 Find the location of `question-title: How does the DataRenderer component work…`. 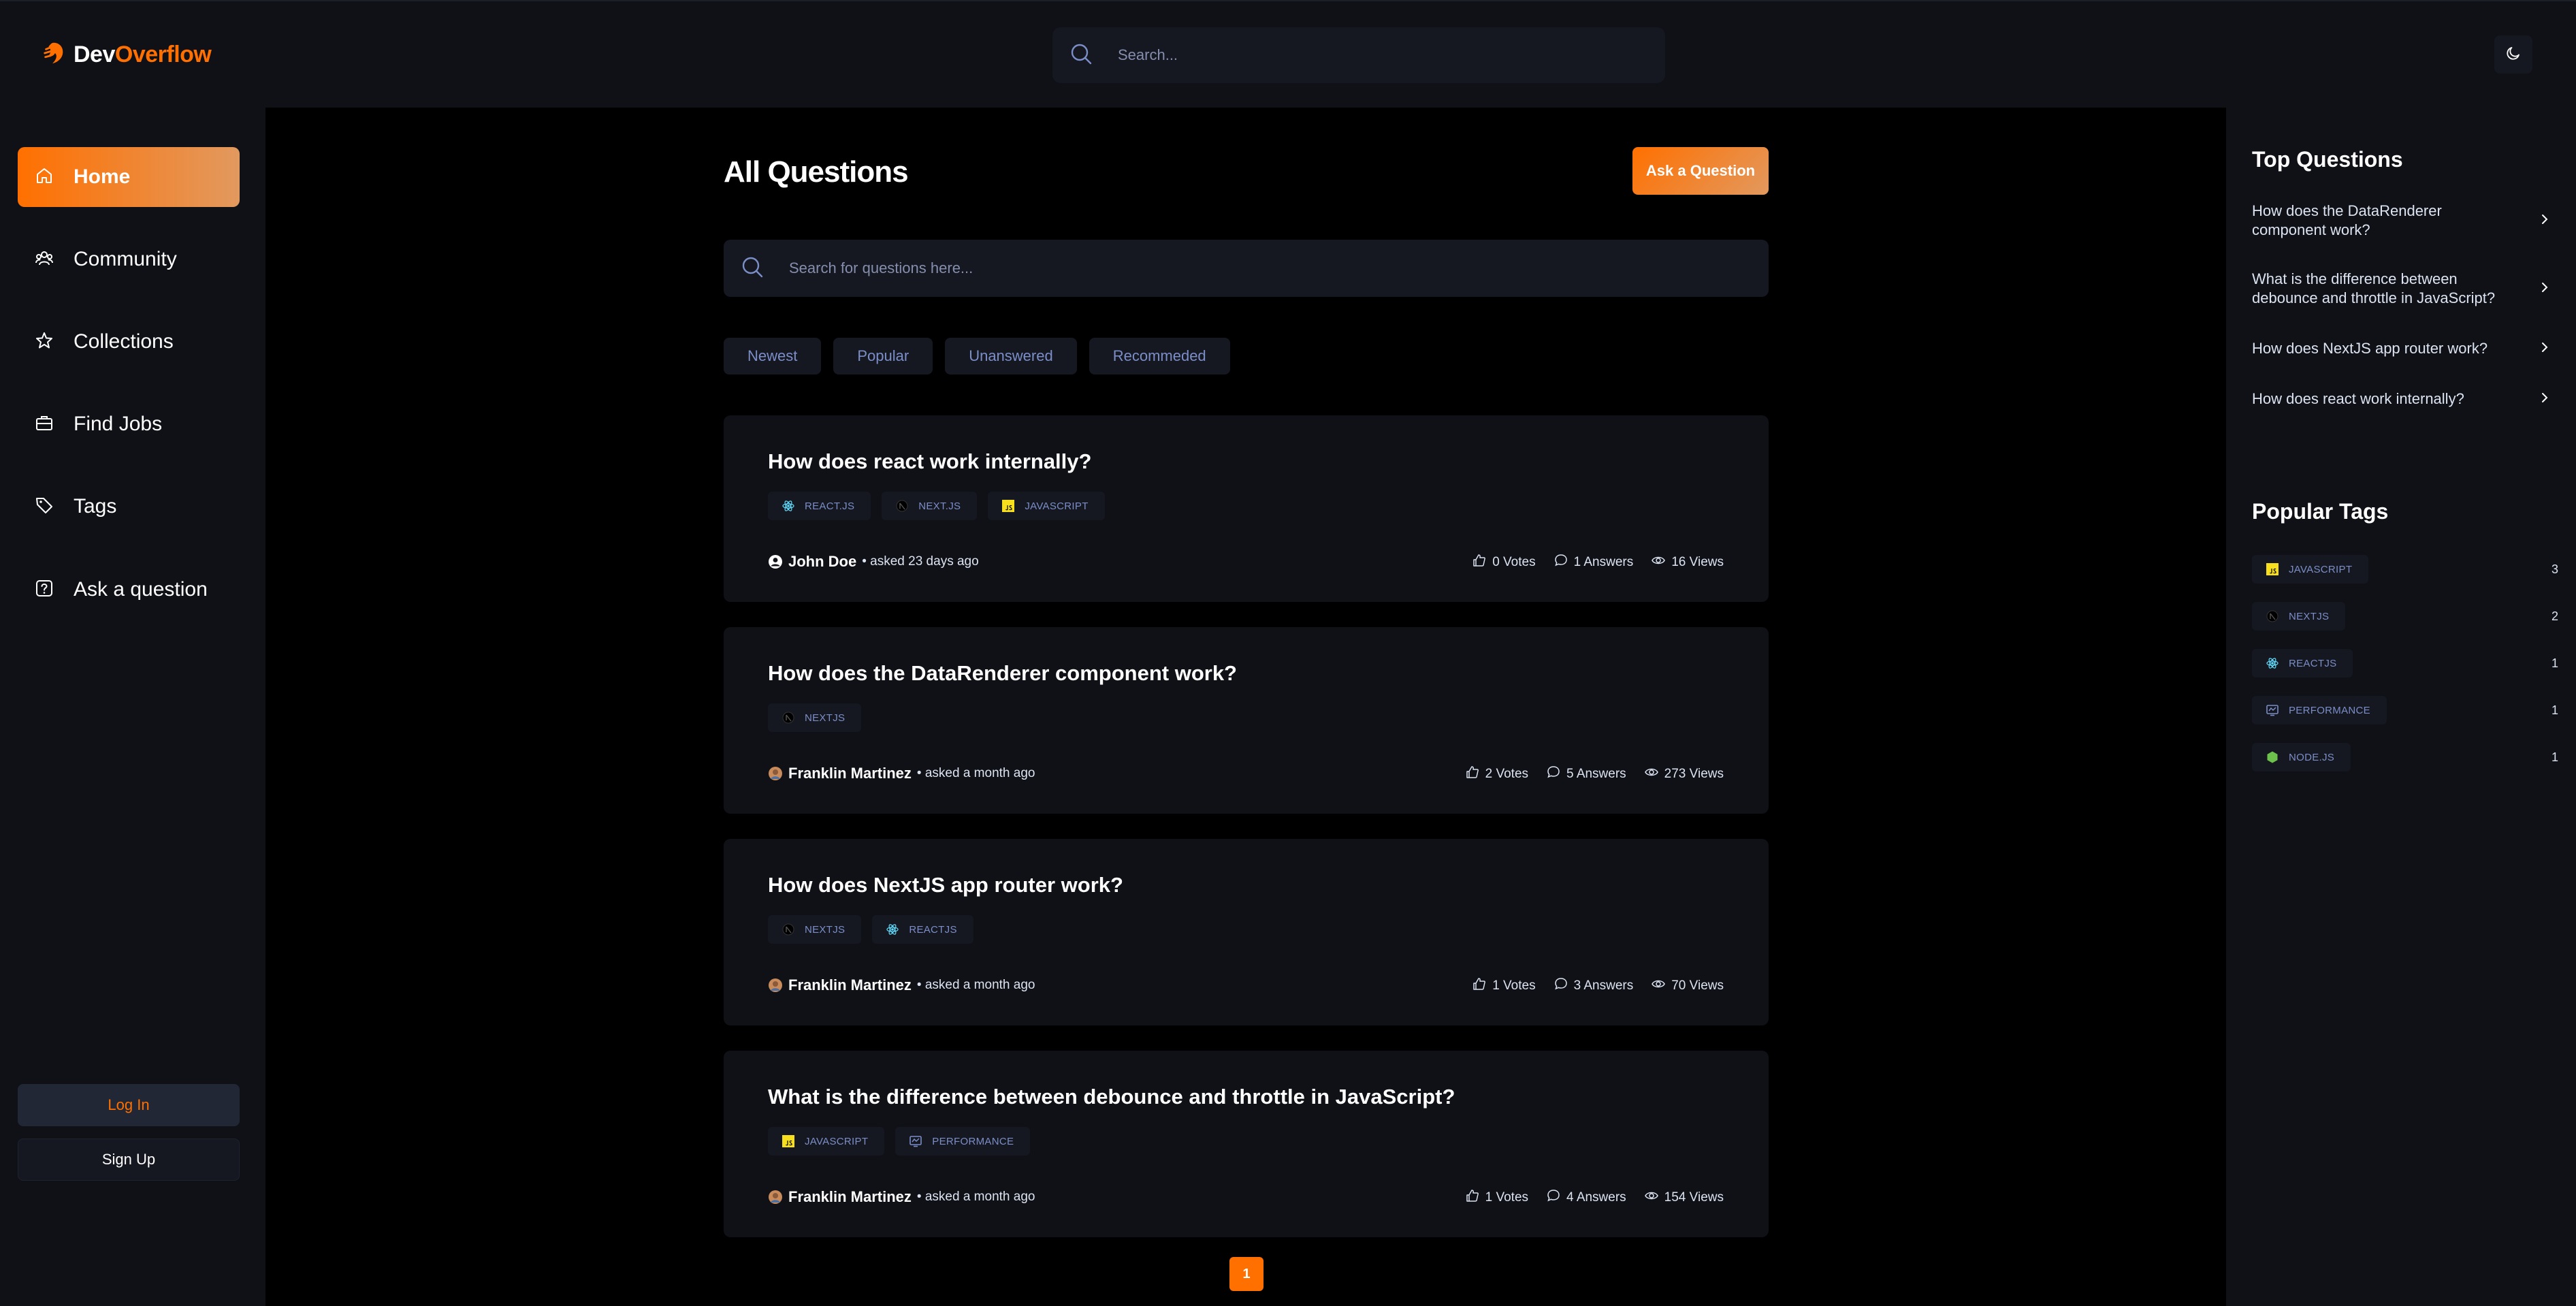

question-title: How does the DataRenderer component work… is located at coordinates (1003, 673).